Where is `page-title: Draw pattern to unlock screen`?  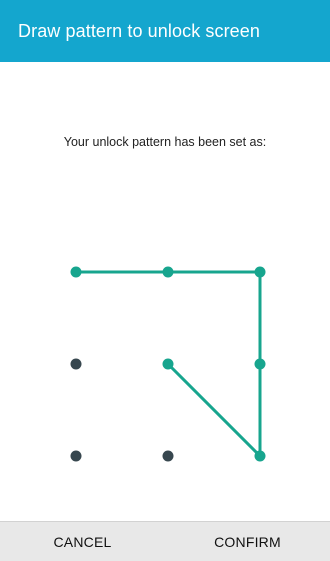
page-title: Draw pattern to unlock screen is located at coordinates (139, 30).